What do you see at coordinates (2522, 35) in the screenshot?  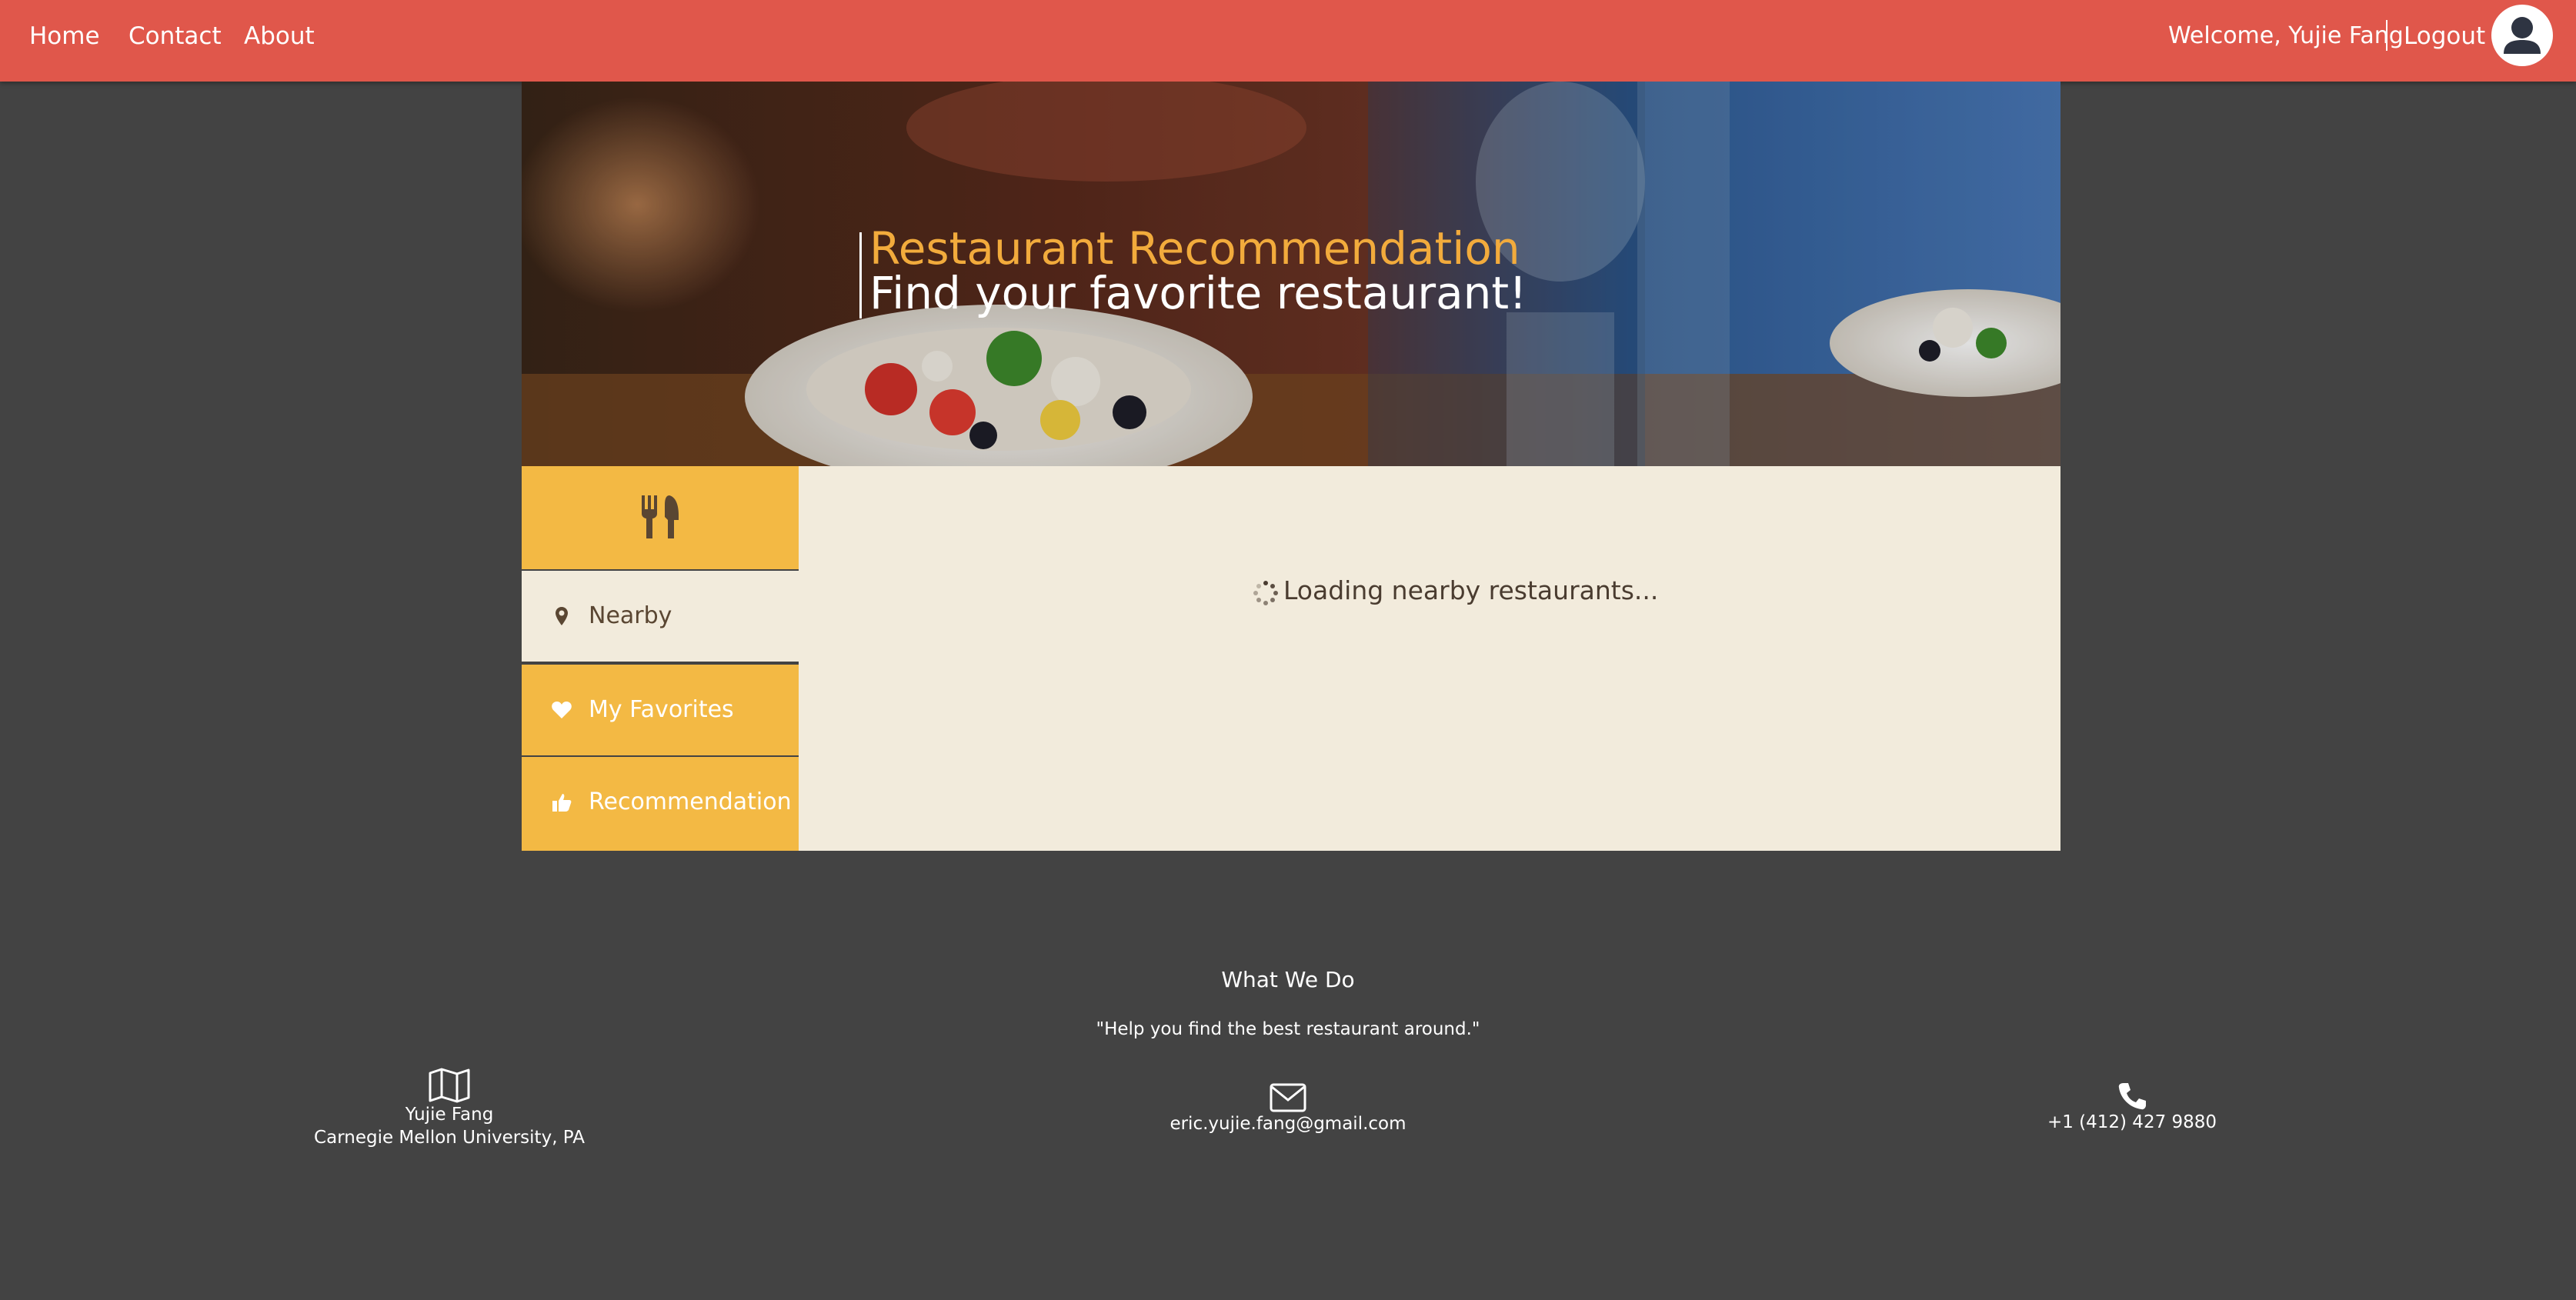 I see `user-avatar-icon` at bounding box center [2522, 35].